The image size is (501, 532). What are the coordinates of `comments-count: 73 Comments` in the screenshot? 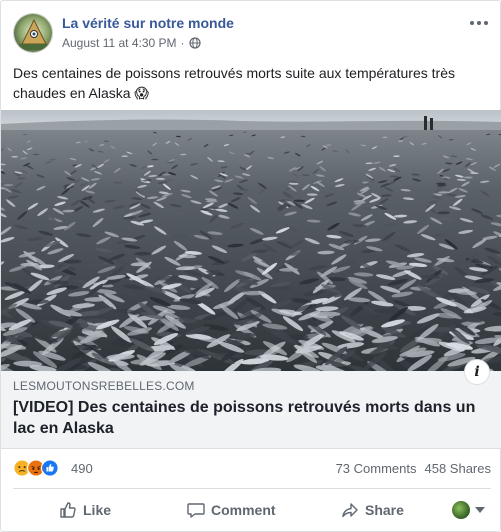 It's located at (376, 468).